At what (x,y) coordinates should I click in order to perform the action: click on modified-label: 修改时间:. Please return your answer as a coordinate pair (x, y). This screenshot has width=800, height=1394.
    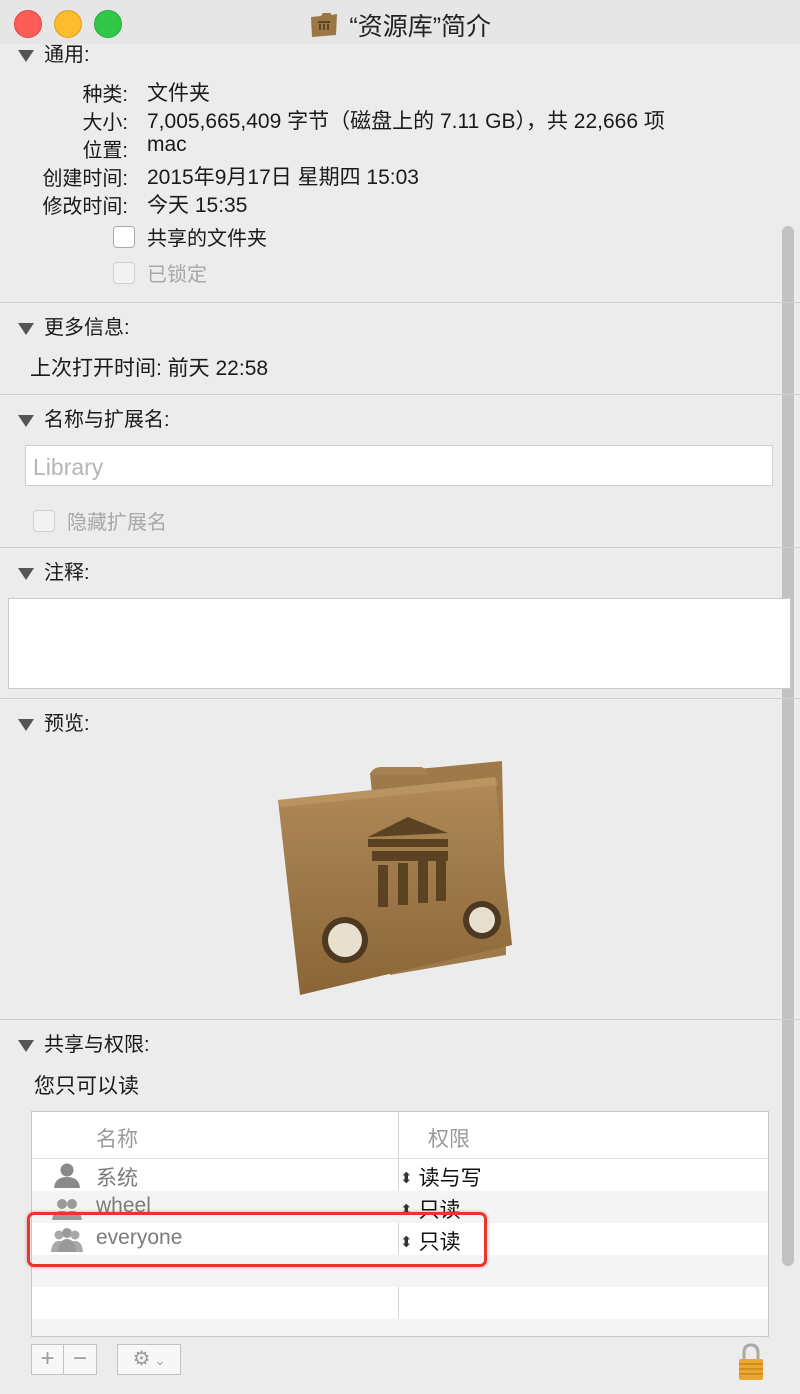
    Looking at the image, I should click on (85, 207).